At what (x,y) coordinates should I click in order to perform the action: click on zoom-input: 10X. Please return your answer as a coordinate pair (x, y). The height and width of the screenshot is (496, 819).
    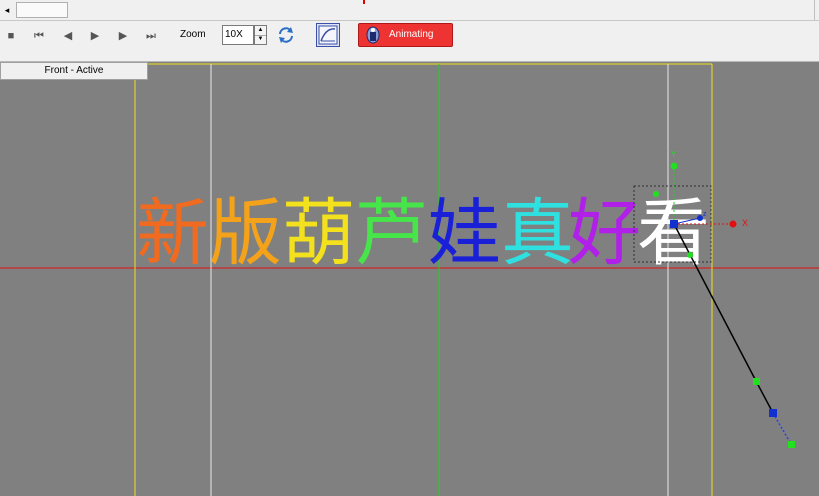
    Looking at the image, I should click on (238, 35).